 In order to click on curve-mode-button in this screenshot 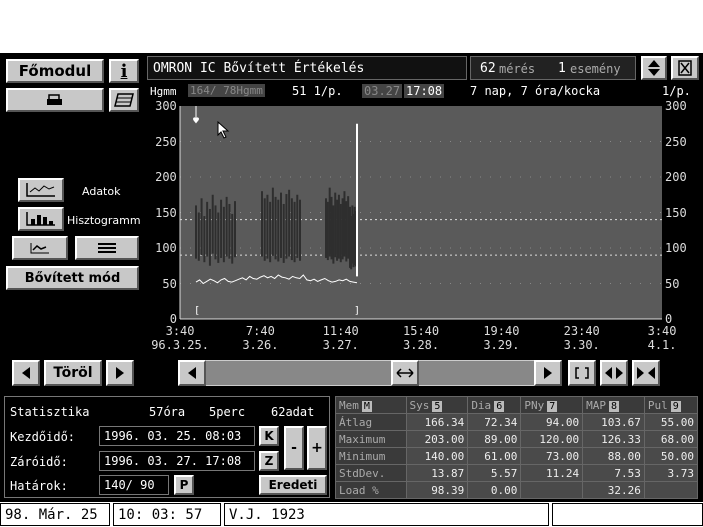, I will do `click(40, 248)`.